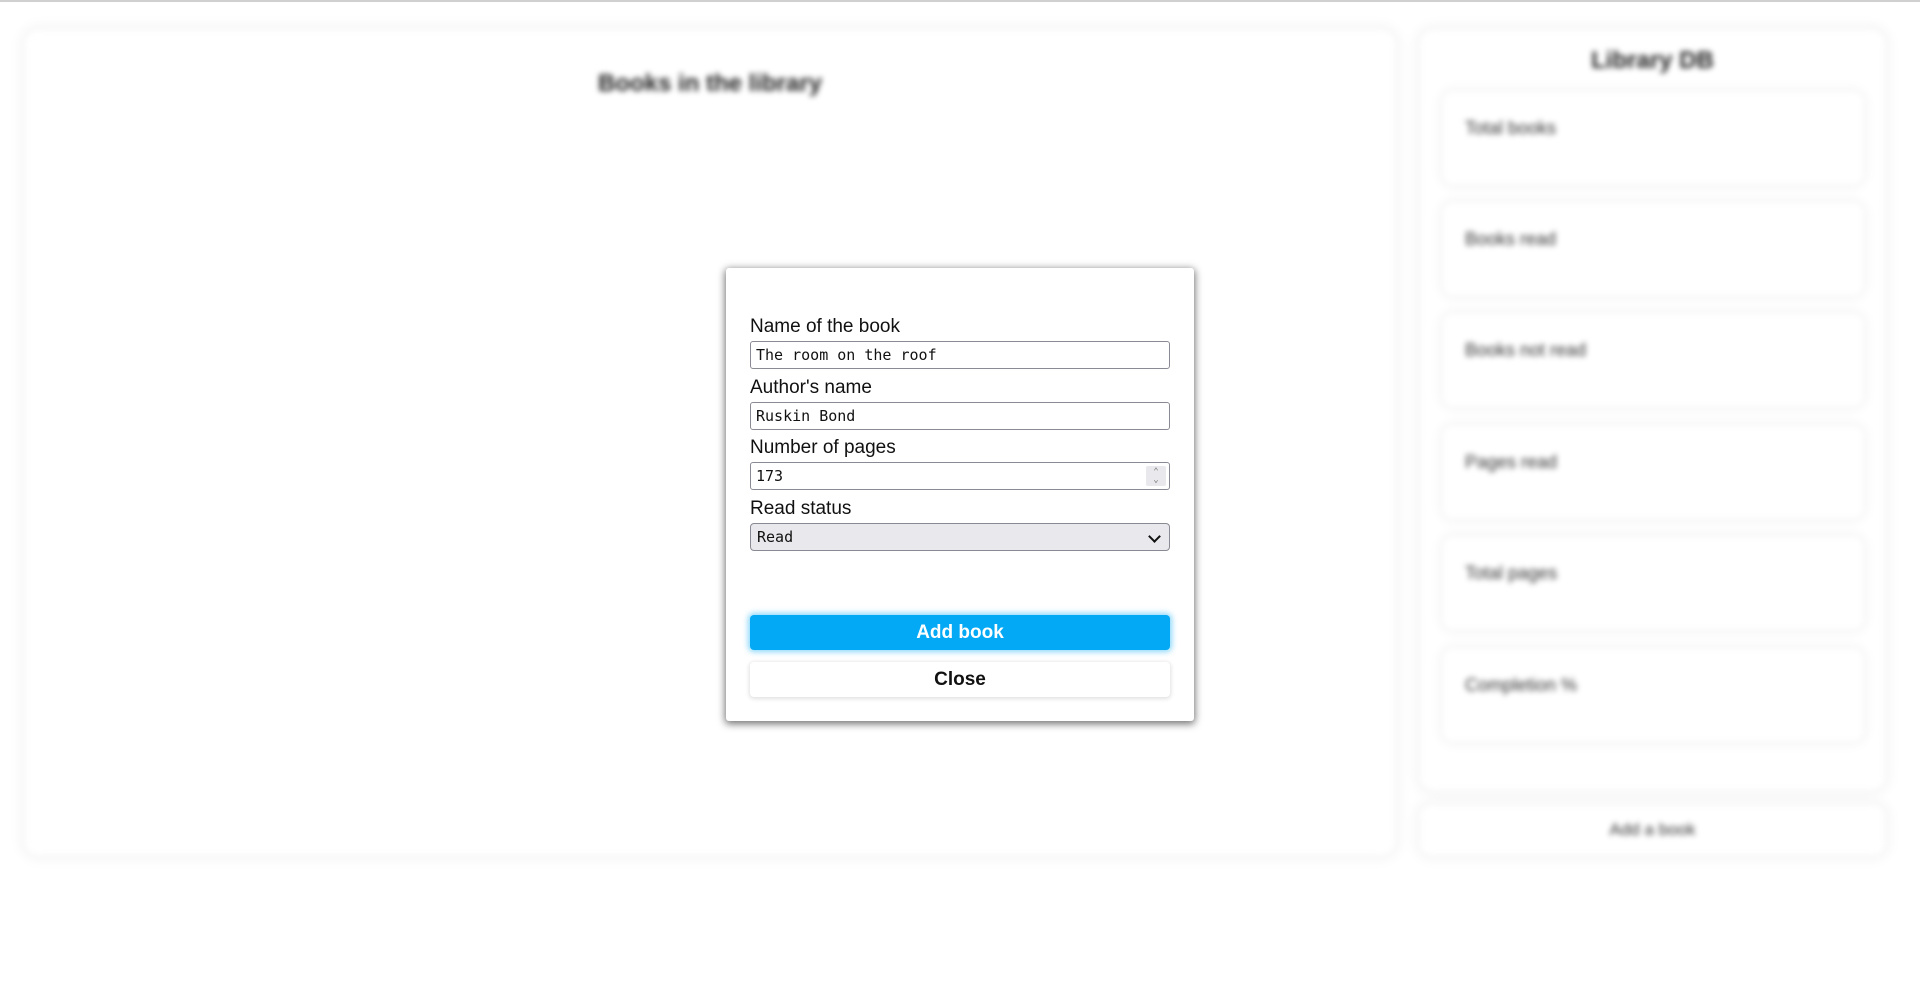 The width and height of the screenshot is (1920, 989). What do you see at coordinates (825, 326) in the screenshot?
I see `book-name-label: Name of the book` at bounding box center [825, 326].